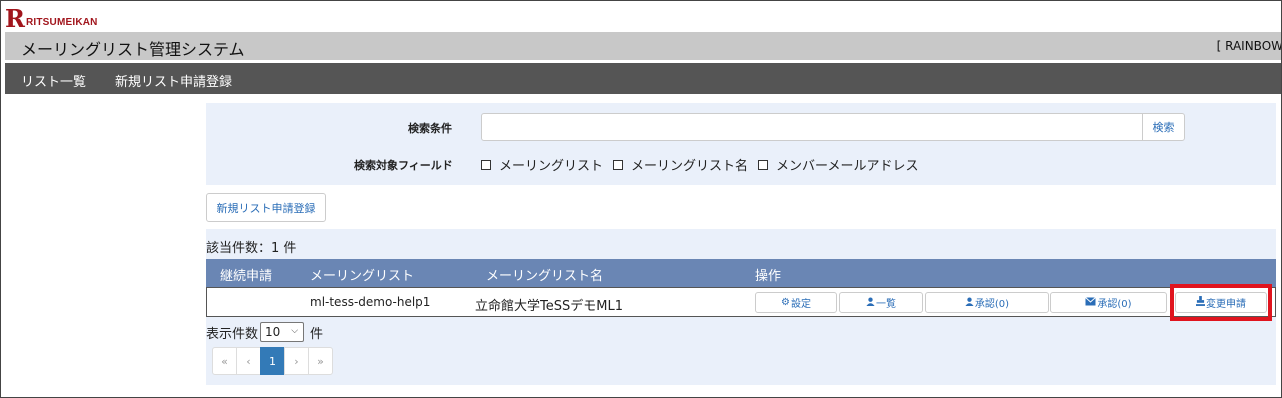 The image size is (1282, 398). I want to click on column-header-actions: 操作, so click(768, 276).